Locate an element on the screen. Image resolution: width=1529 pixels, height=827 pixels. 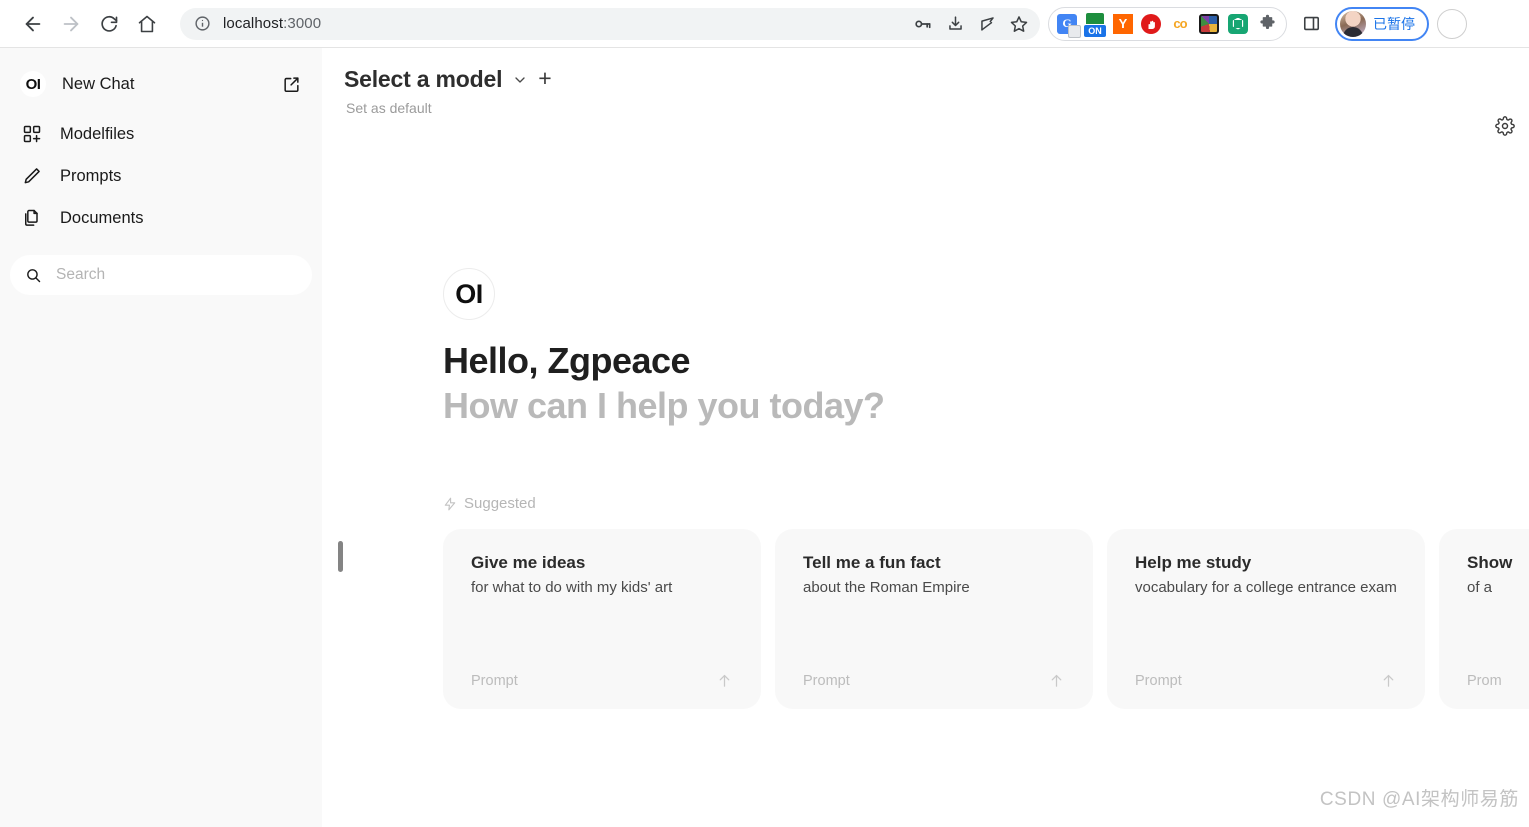
search-box is located at coordinates (161, 275).